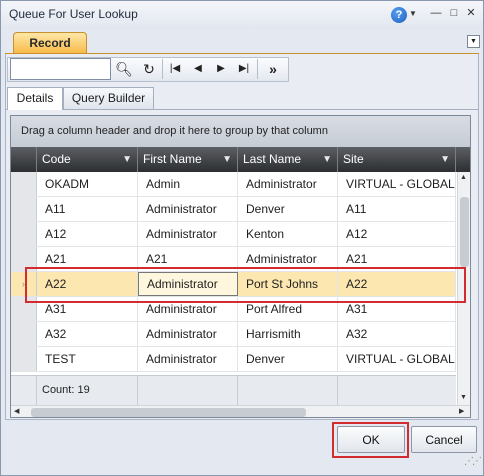  I want to click on cell-code: A32, so click(87, 334).